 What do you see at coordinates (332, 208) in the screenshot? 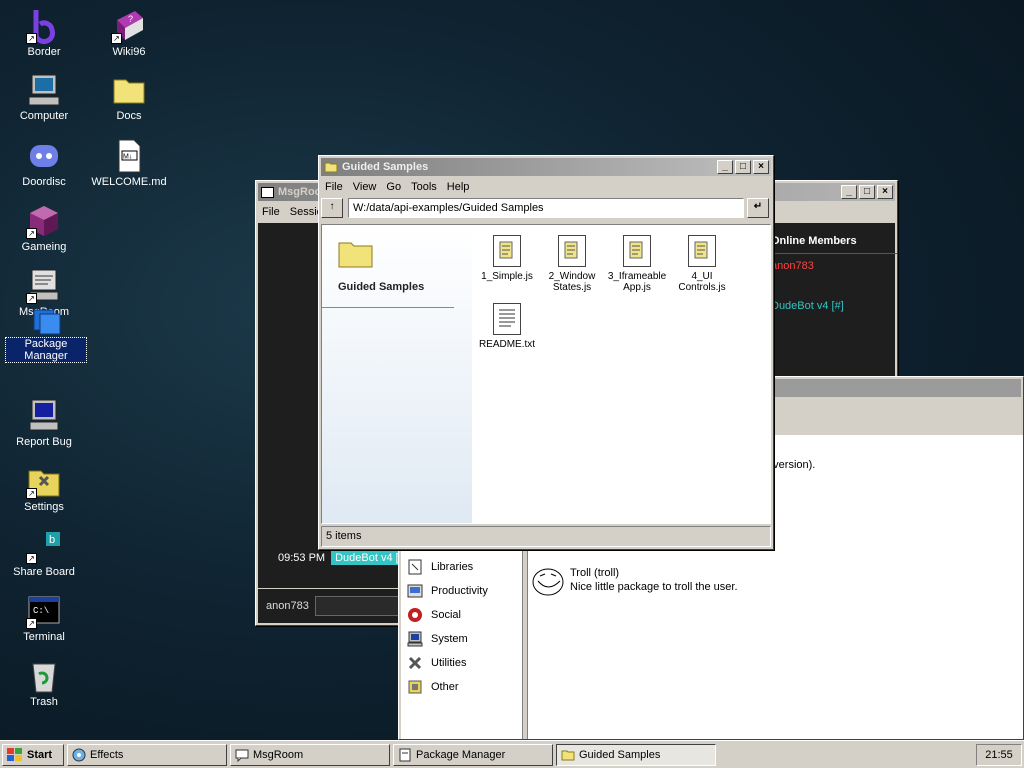
I see `up-folder-button: ↑` at bounding box center [332, 208].